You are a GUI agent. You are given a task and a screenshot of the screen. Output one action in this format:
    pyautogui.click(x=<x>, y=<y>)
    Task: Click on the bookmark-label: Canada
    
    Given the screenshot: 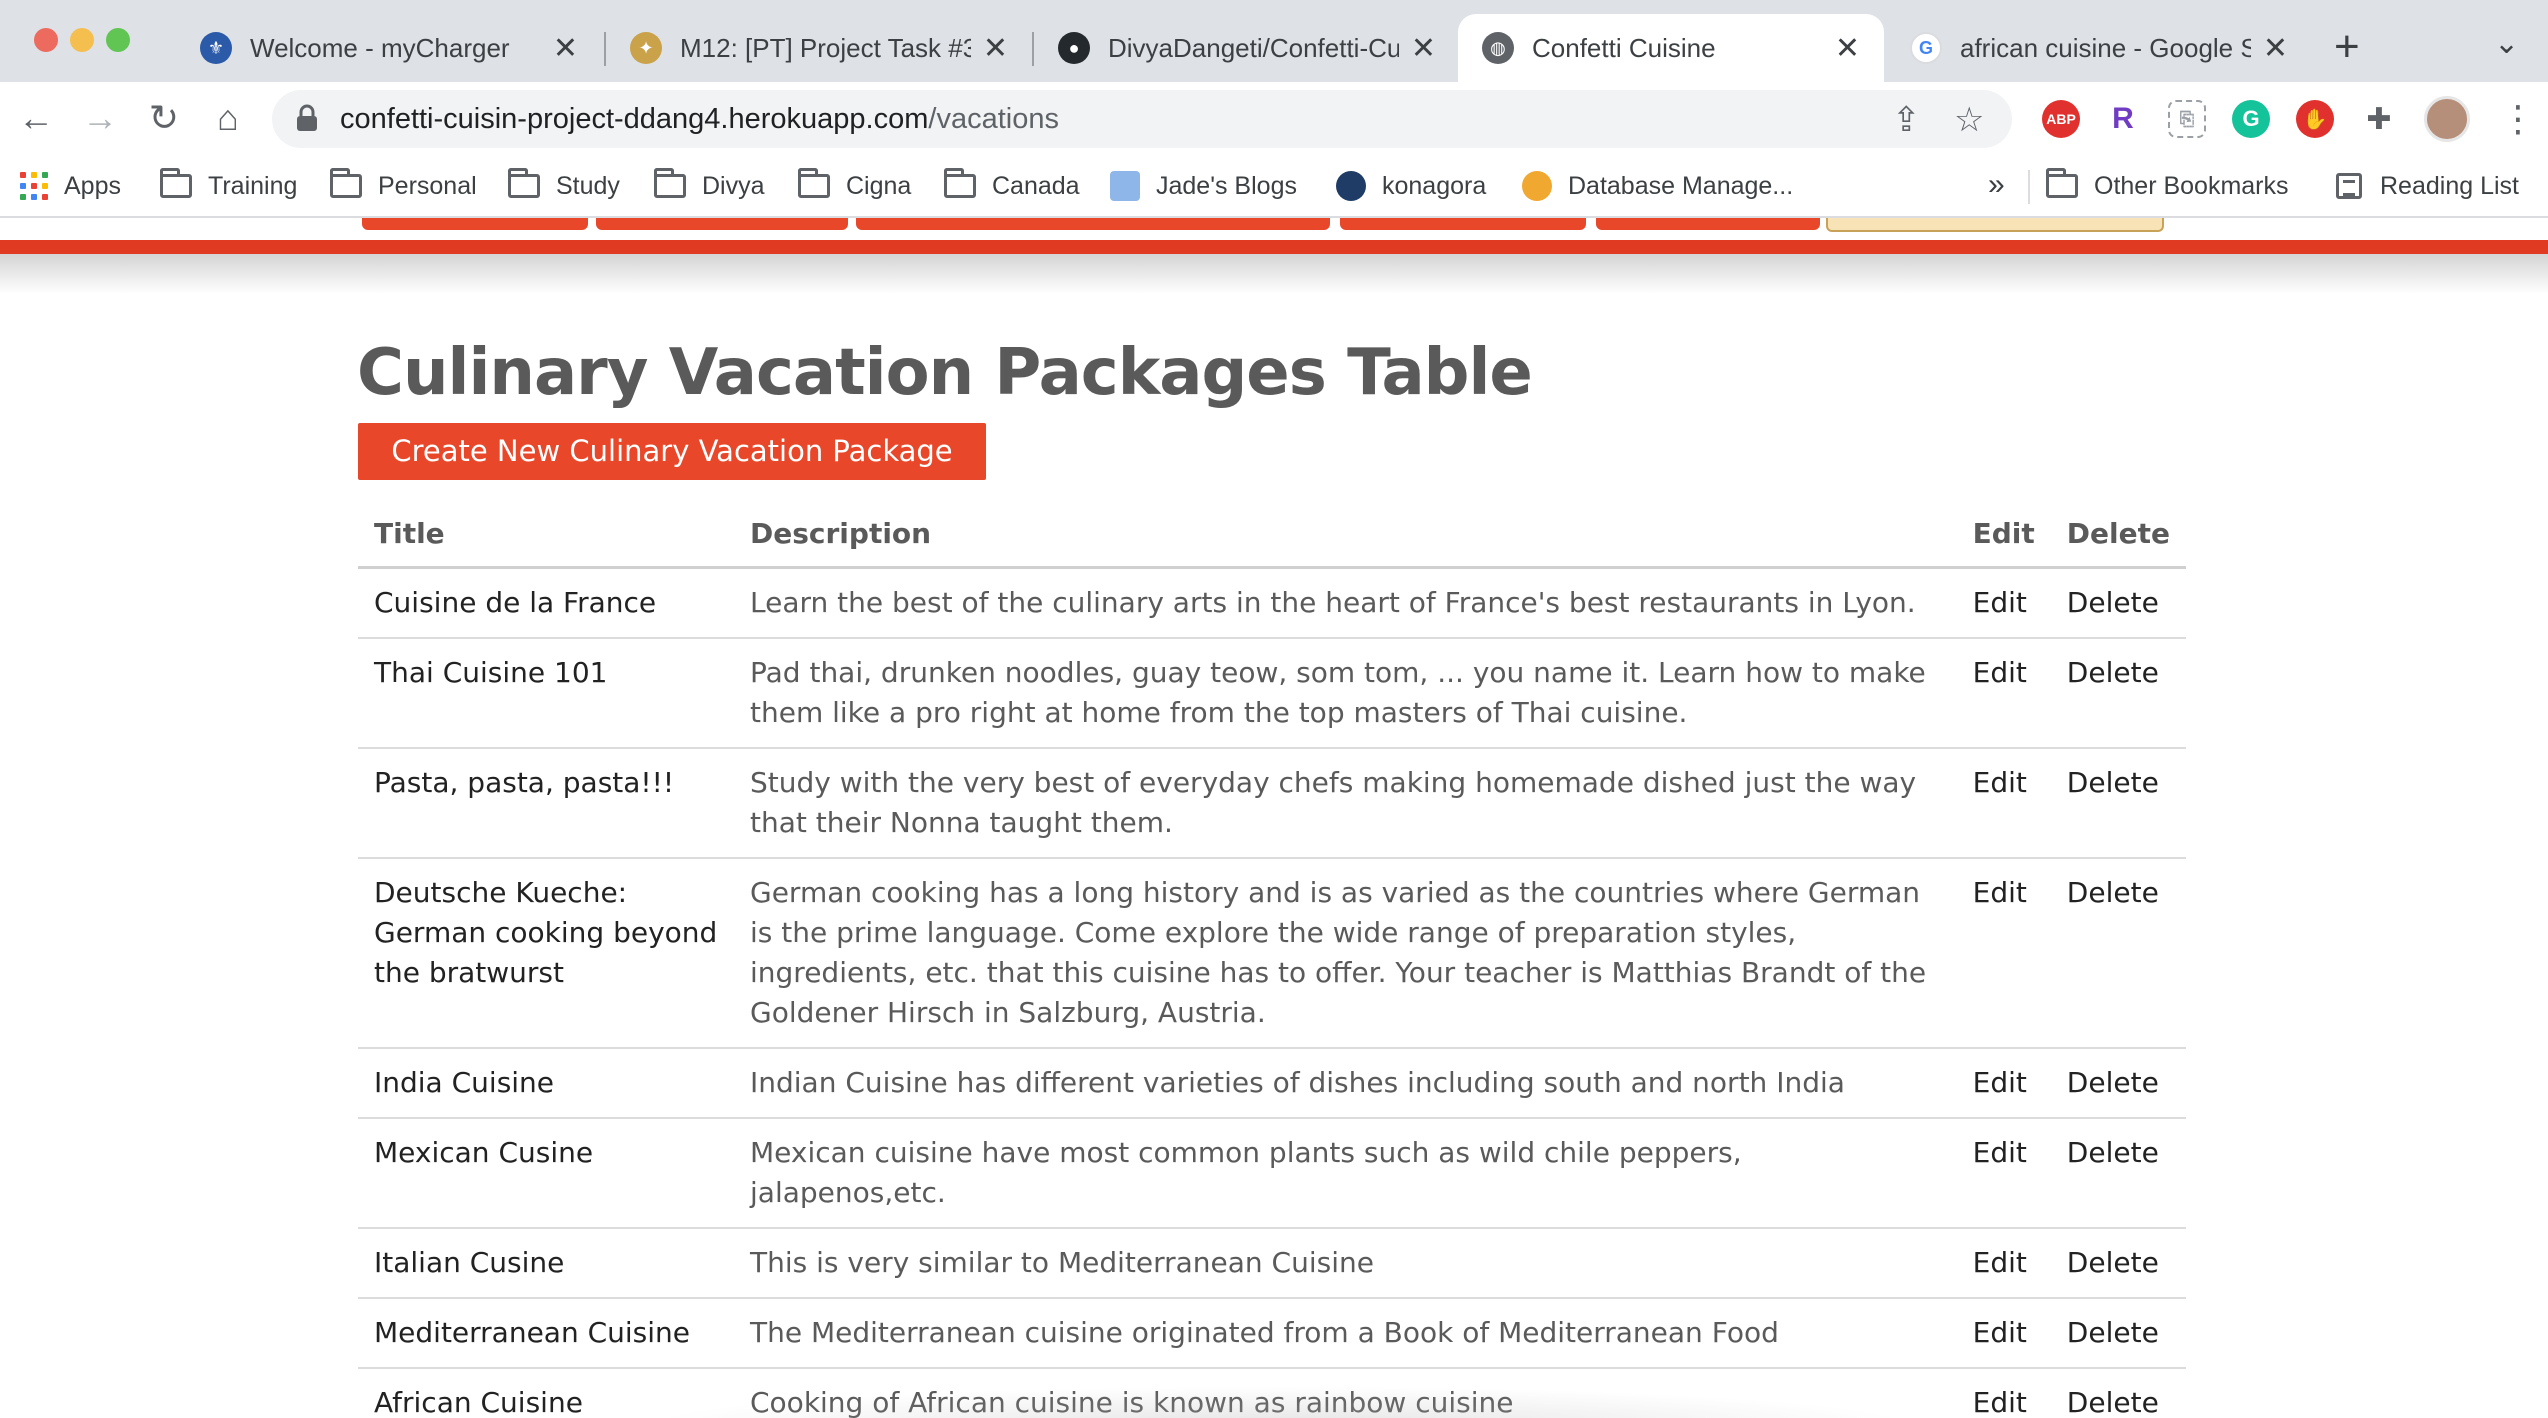 What is the action you would take?
    pyautogui.click(x=1036, y=185)
    